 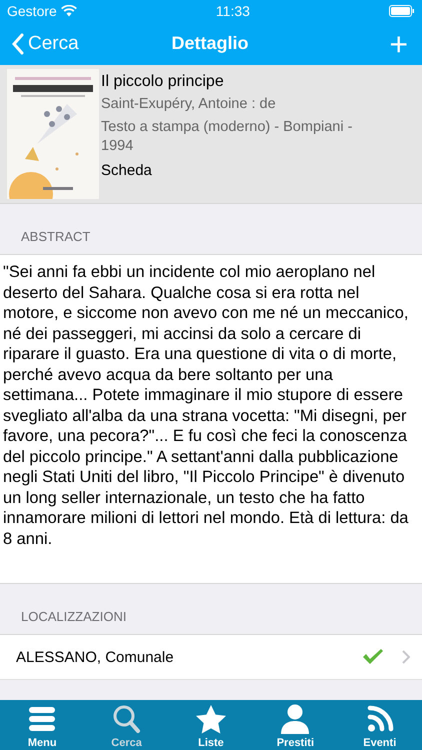 What do you see at coordinates (68, 11) in the screenshot?
I see `wifi-icon` at bounding box center [68, 11].